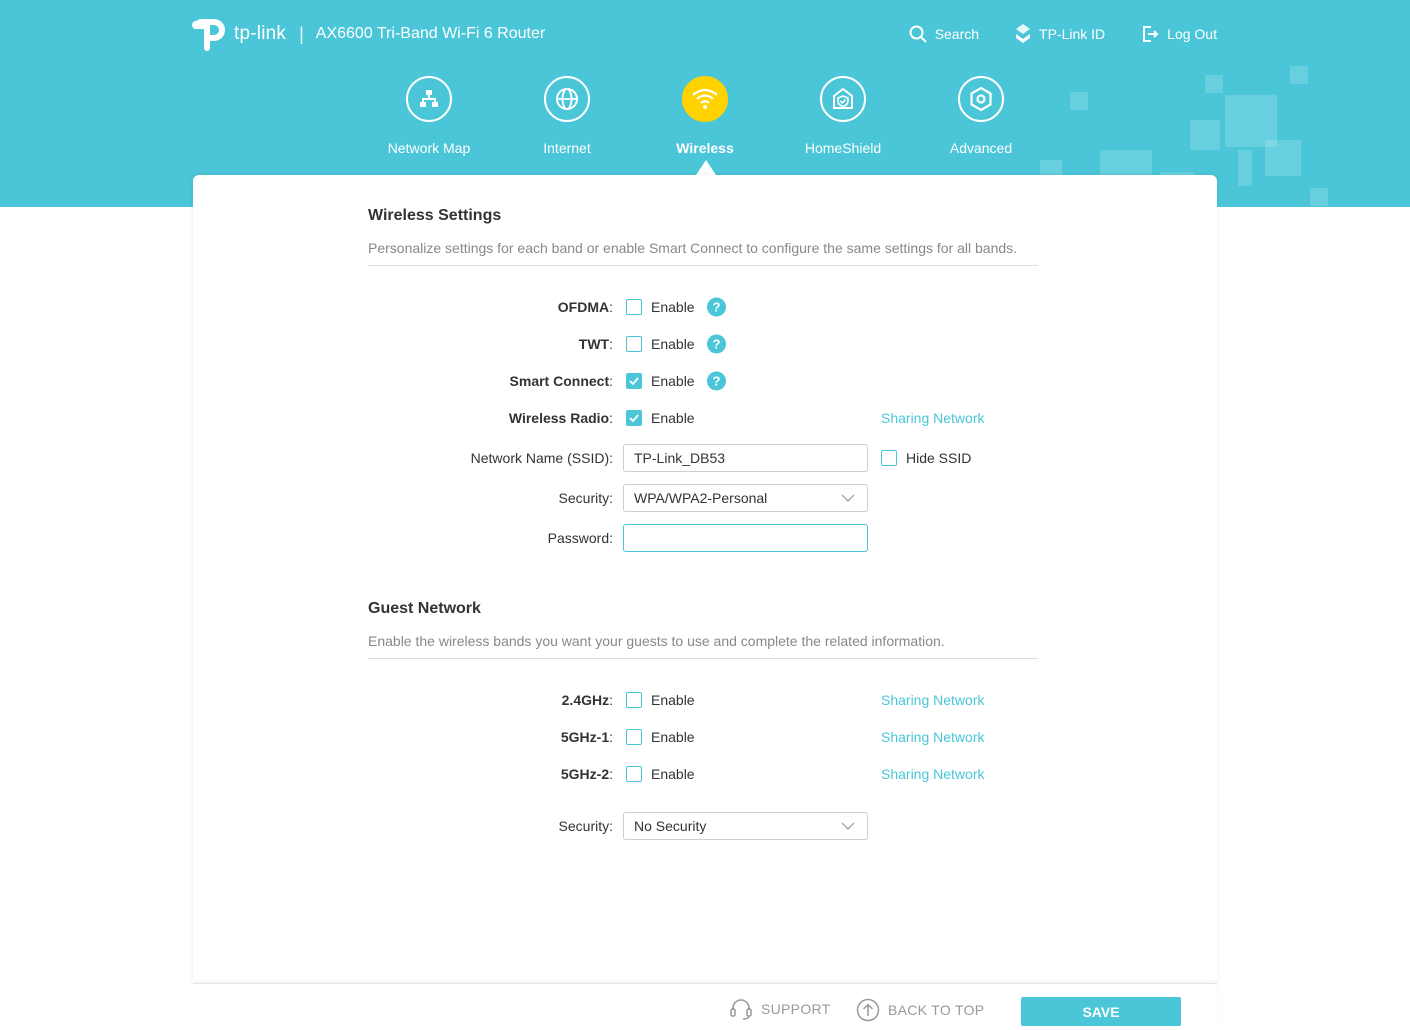 This screenshot has height=1030, width=1410. What do you see at coordinates (981, 99) in the screenshot?
I see `gear-icon` at bounding box center [981, 99].